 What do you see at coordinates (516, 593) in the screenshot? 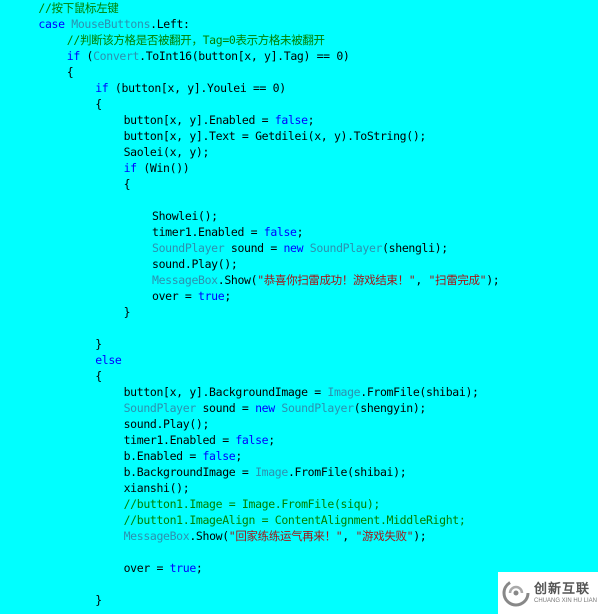
I see `swirl-logo-icon` at bounding box center [516, 593].